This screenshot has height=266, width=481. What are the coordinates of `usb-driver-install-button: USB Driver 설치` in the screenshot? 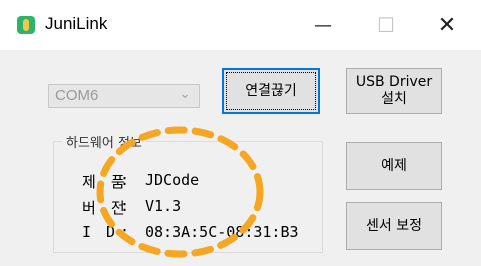 It's located at (394, 91).